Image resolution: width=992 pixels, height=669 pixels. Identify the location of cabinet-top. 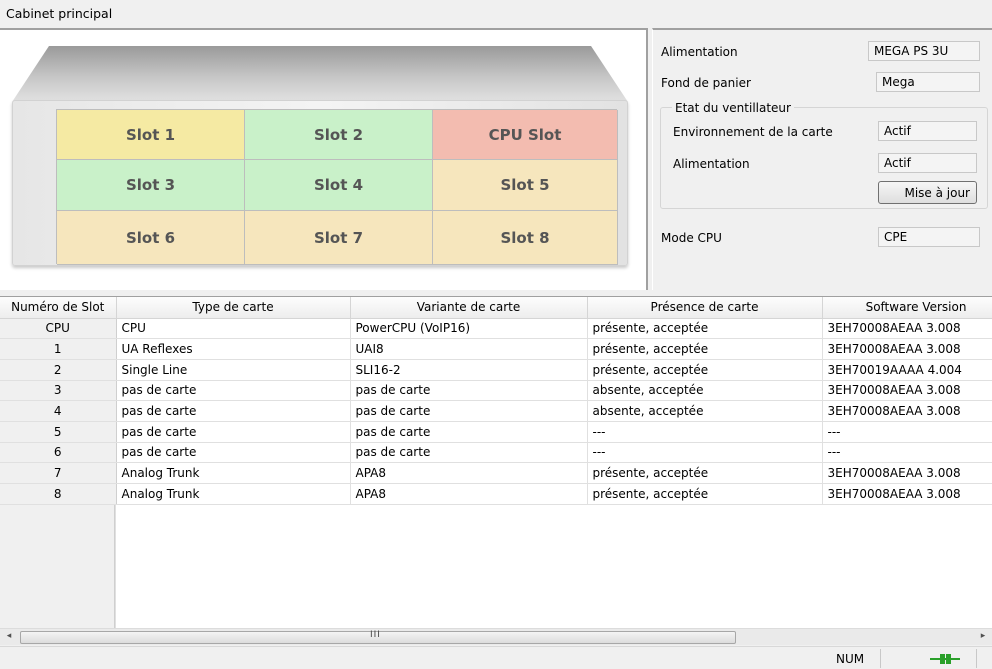
(320, 74).